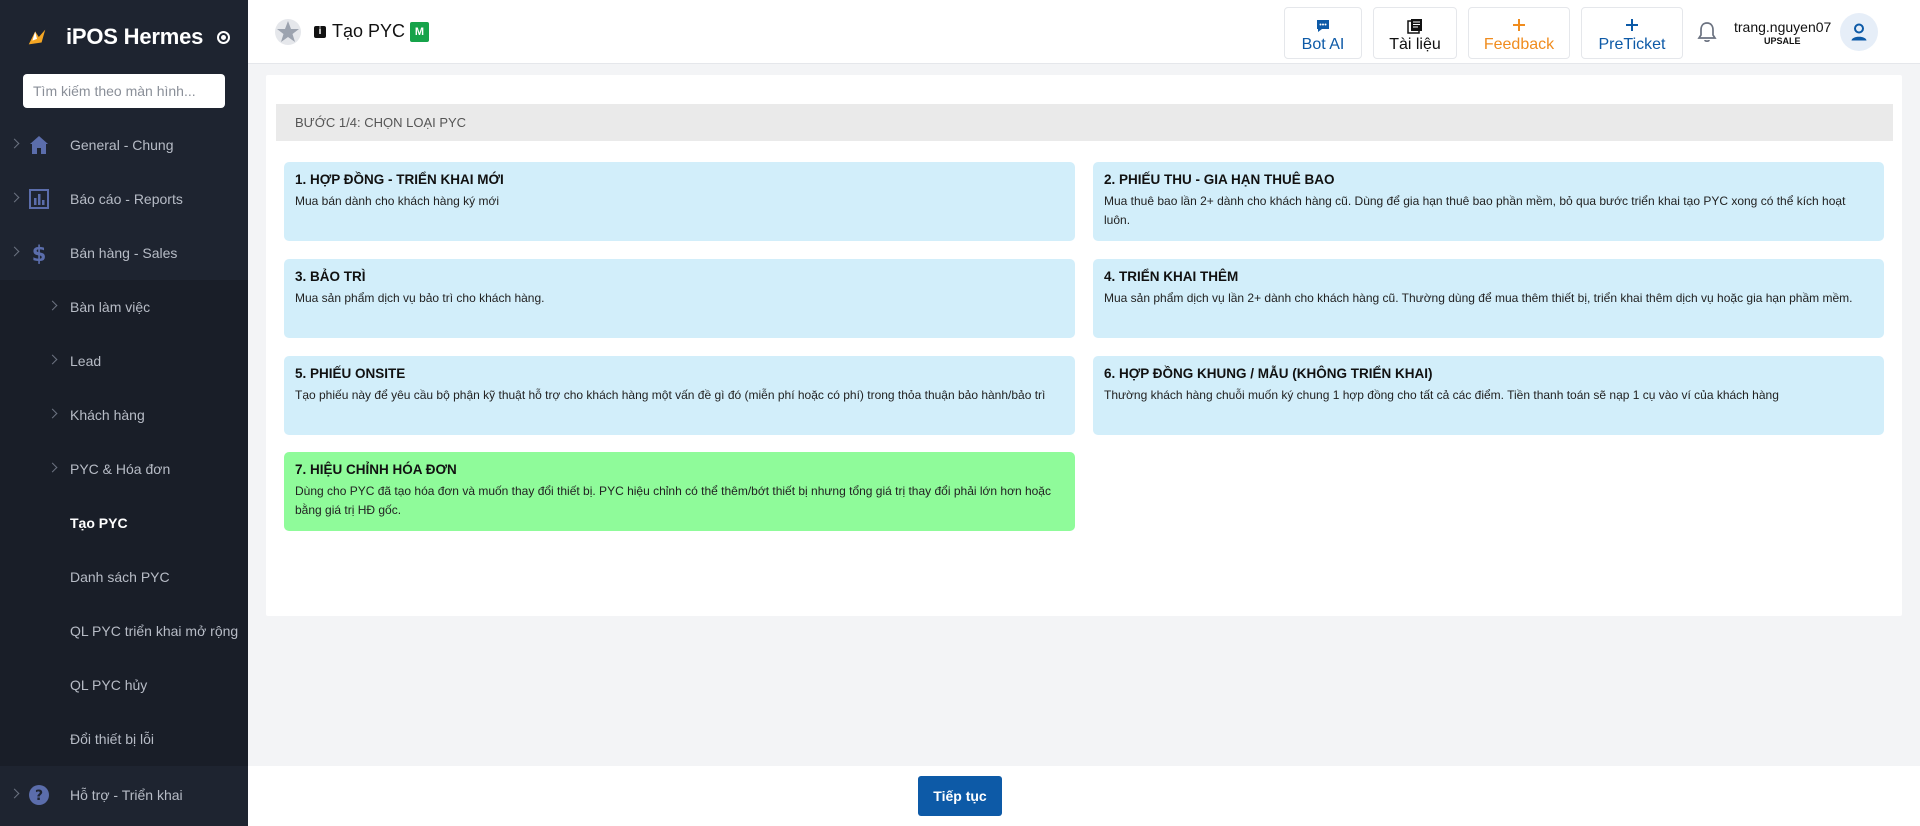 The image size is (1920, 826). What do you see at coordinates (135, 36) in the screenshot?
I see `app-name: iPOS Hermes` at bounding box center [135, 36].